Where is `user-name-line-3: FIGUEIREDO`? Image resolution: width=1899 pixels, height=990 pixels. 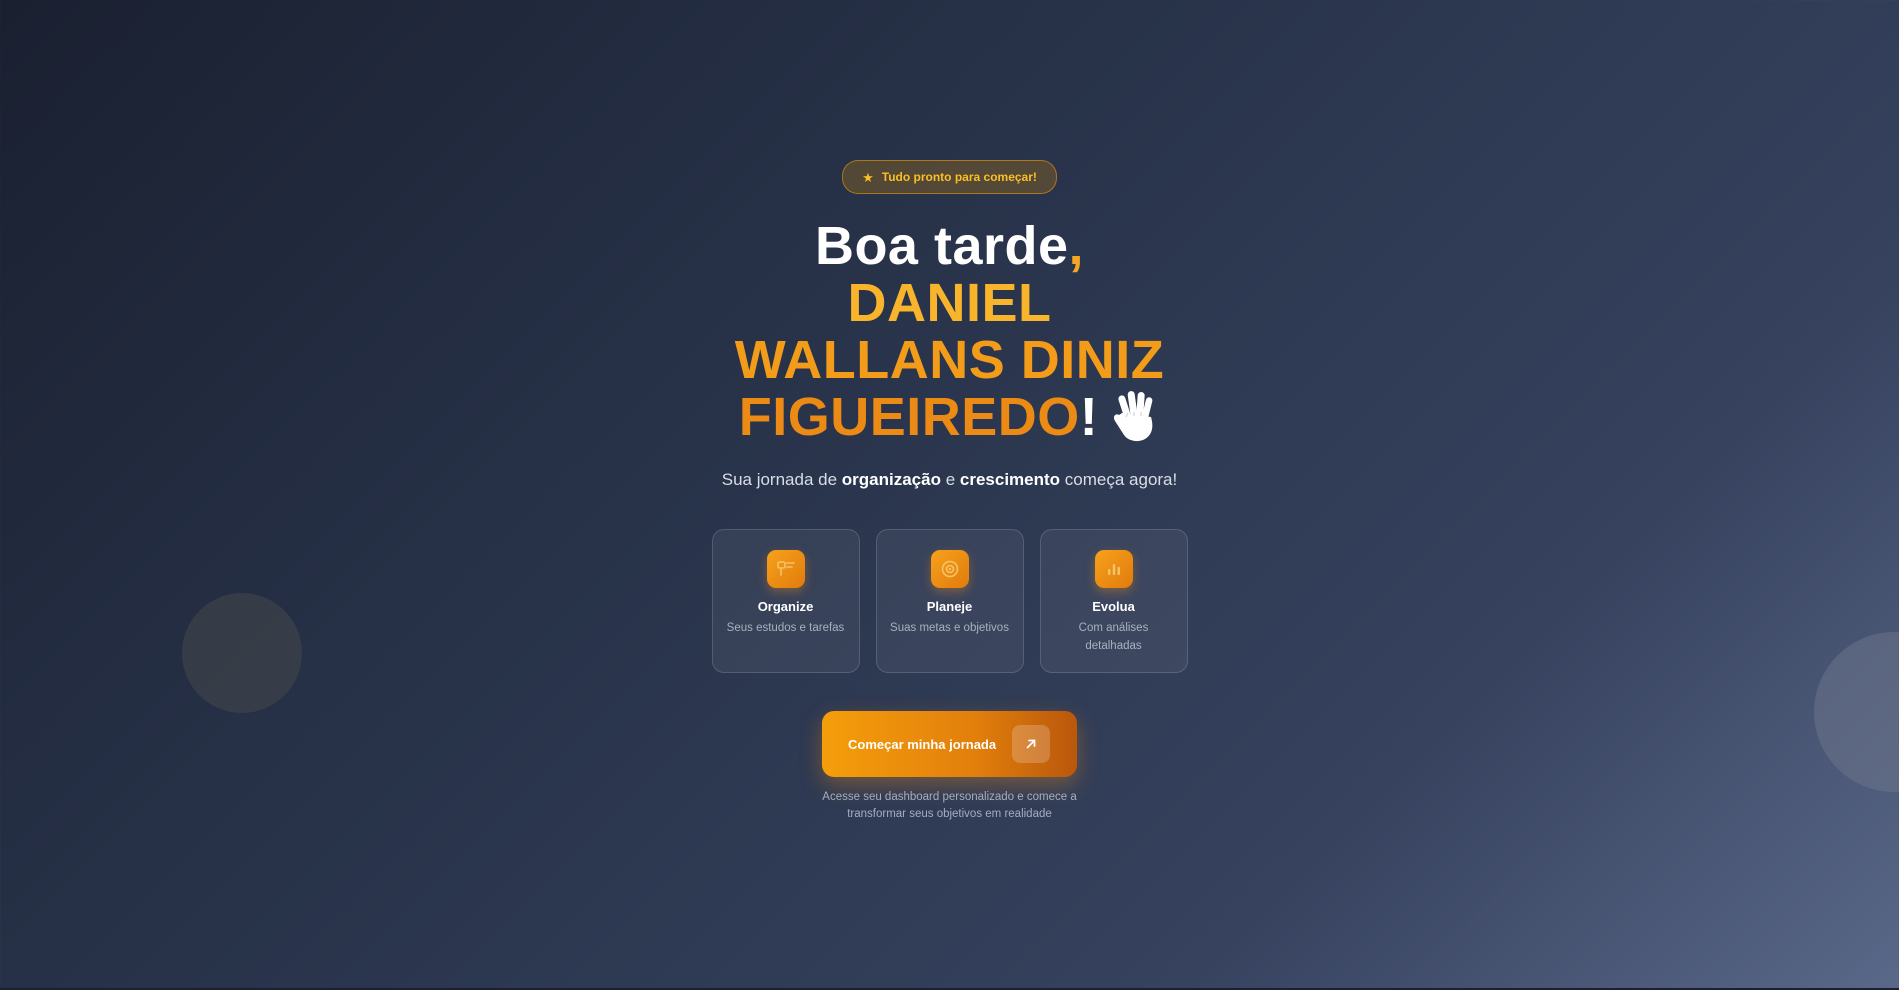
user-name-line-3: FIGUEIREDO is located at coordinates (909, 417).